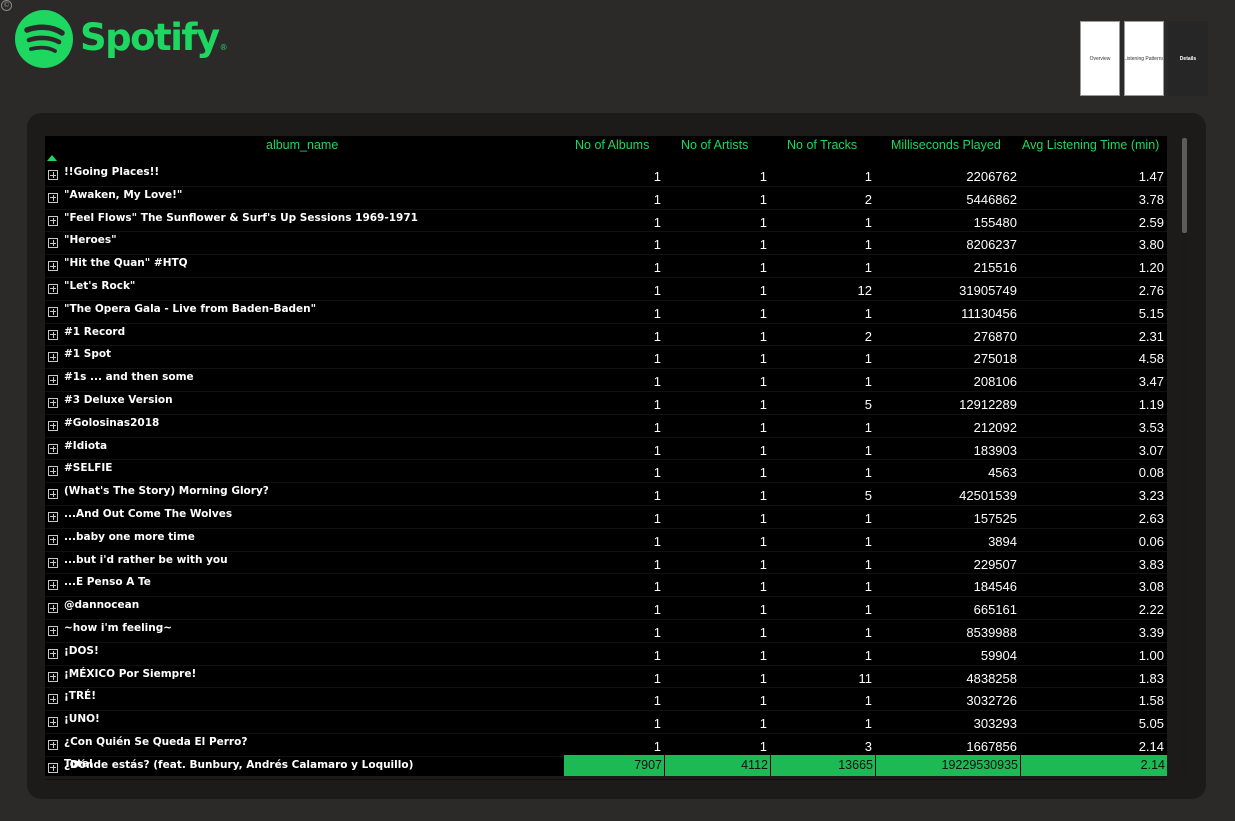 The width and height of the screenshot is (1235, 821). What do you see at coordinates (606, 175) in the screenshot?
I see `table-row: !!Going Places!! 1 1 1 2206762 1.47` at bounding box center [606, 175].